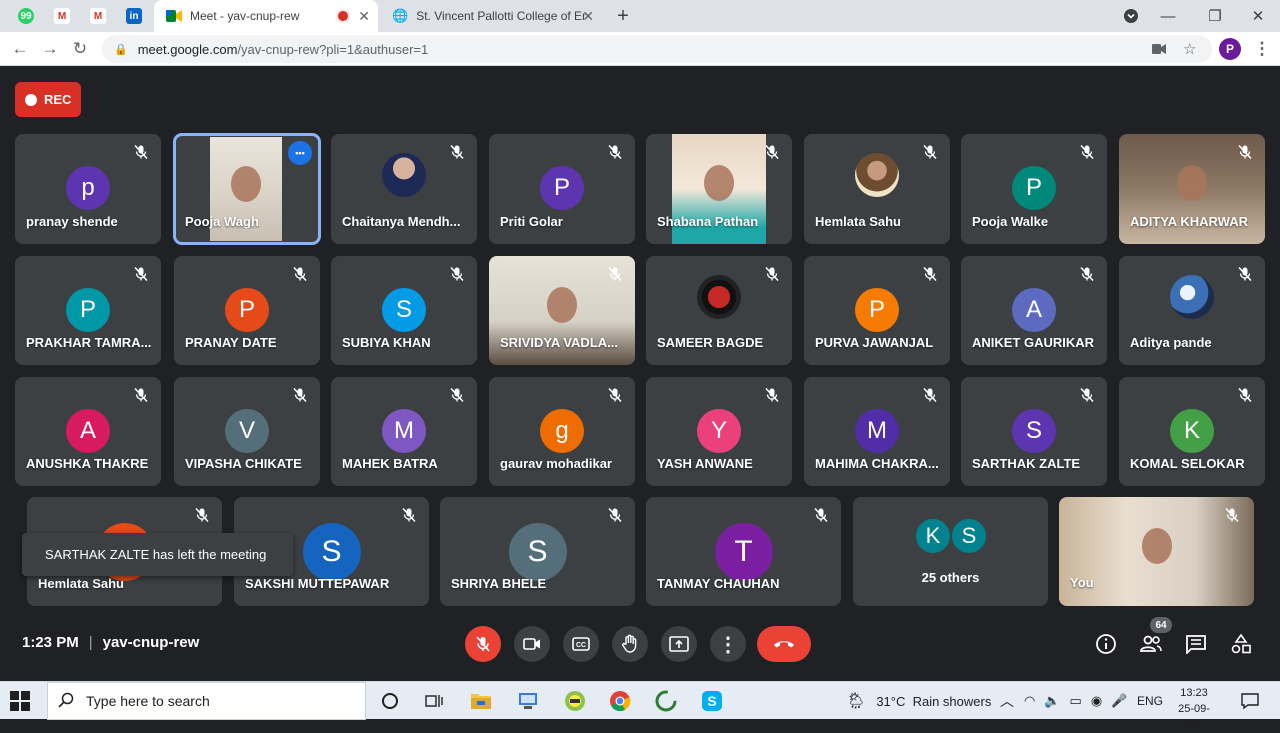  Describe the element at coordinates (1196, 644) in the screenshot. I see `chat-button` at that location.